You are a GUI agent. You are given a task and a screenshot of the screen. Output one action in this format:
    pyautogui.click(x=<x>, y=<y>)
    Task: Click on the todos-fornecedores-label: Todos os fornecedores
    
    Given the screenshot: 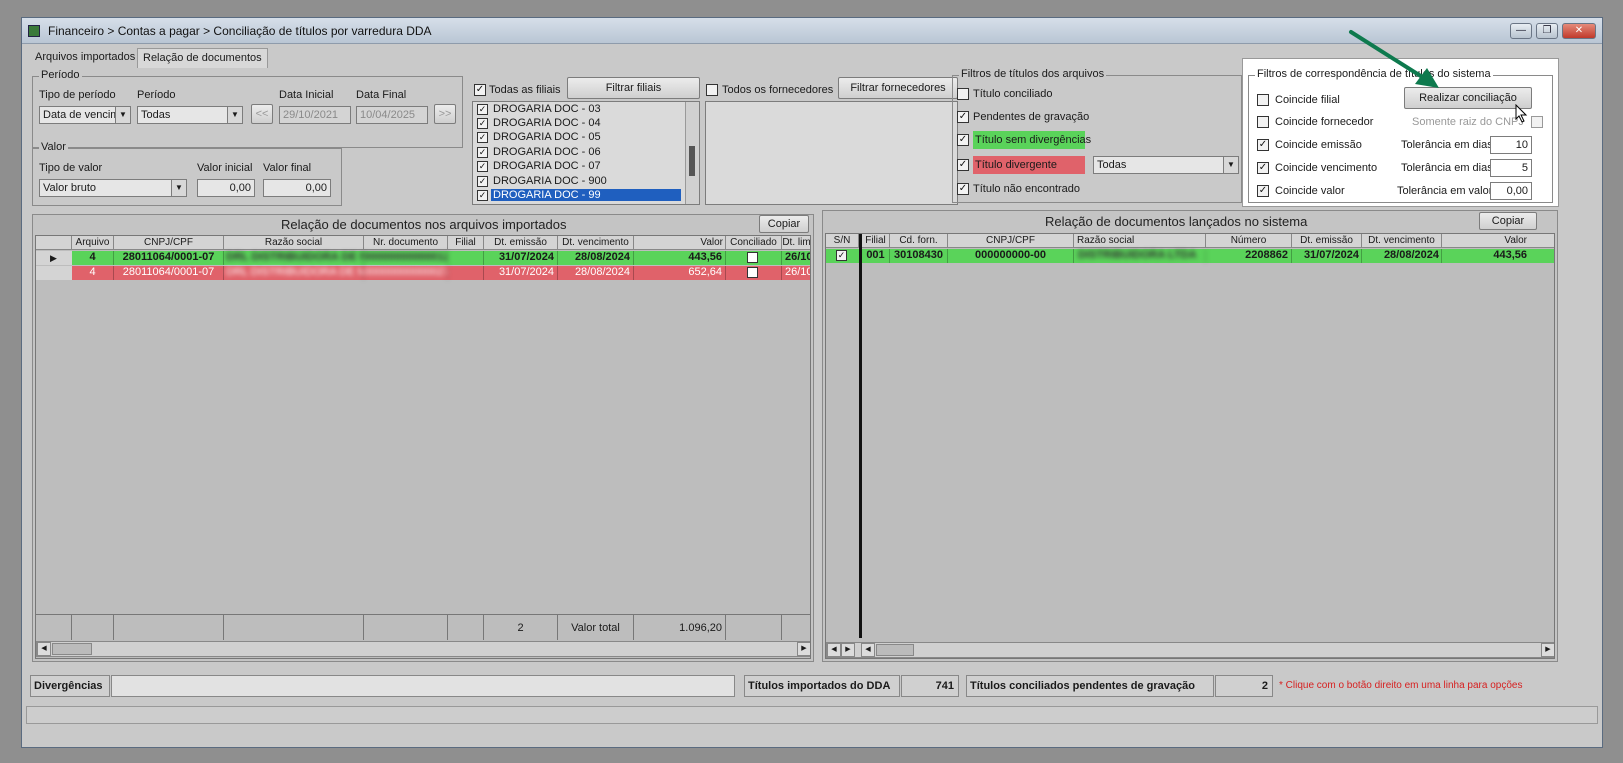 What is the action you would take?
    pyautogui.click(x=778, y=90)
    